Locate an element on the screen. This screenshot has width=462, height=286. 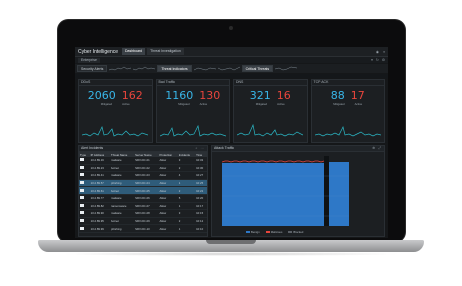
kpi-card-bad-traffic: Bad Traffic 1160 130 Mitigated Active is located at coordinates (192, 111).